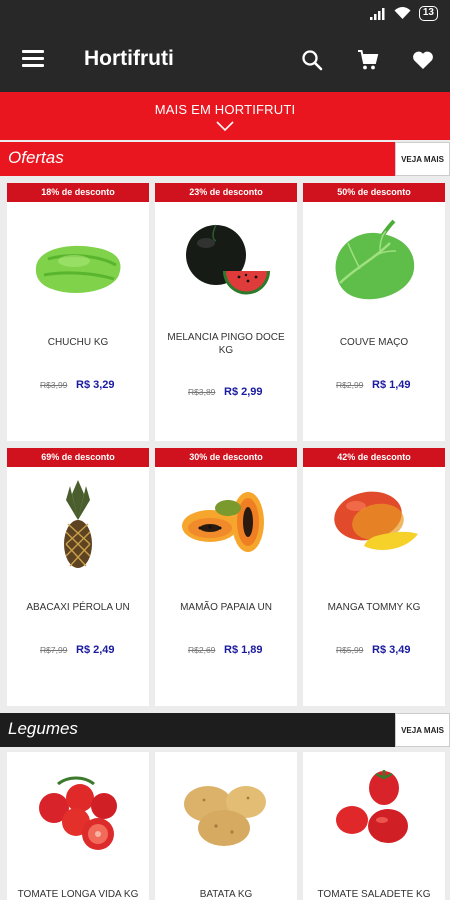 The height and width of the screenshot is (900, 450). Describe the element at coordinates (43, 728) in the screenshot. I see `vegetables-section-title: Legumes` at that location.